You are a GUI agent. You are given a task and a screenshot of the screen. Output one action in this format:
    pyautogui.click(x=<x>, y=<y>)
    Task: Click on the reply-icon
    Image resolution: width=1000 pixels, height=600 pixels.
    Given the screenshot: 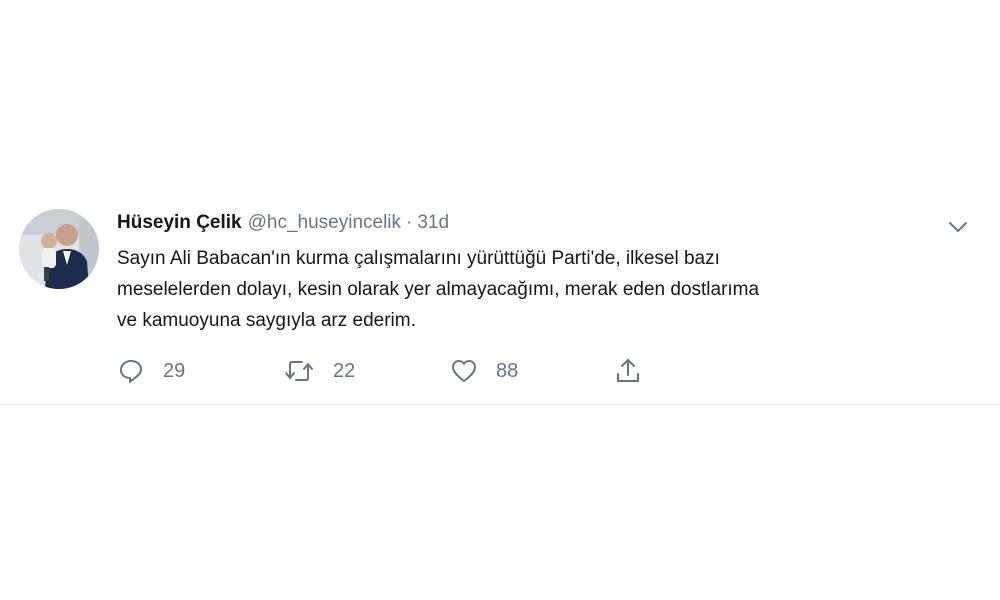 What is the action you would take?
    pyautogui.click(x=131, y=371)
    